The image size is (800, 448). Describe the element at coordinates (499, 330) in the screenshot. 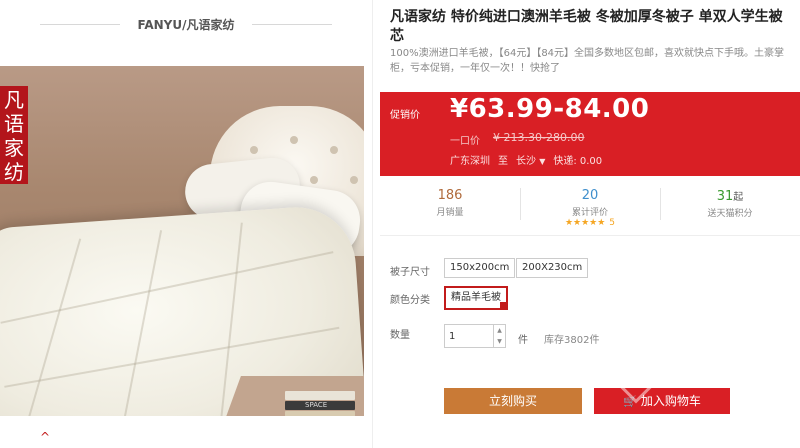

I see `increment-icon: ▲` at that location.